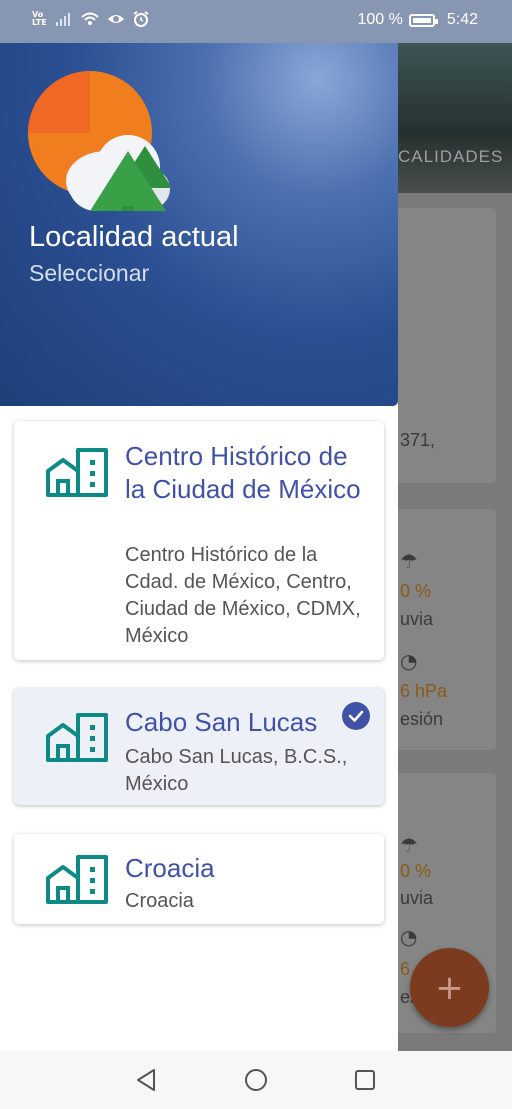  What do you see at coordinates (356, 716) in the screenshot?
I see `check-circle-icon` at bounding box center [356, 716].